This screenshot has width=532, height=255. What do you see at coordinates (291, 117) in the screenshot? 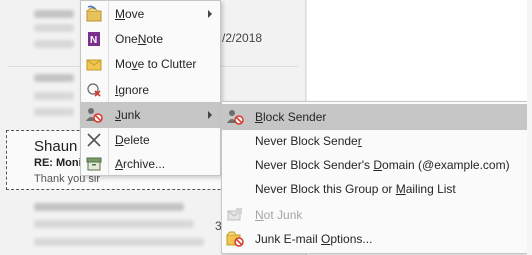
I see `menu-item-label: Block Sender` at bounding box center [291, 117].